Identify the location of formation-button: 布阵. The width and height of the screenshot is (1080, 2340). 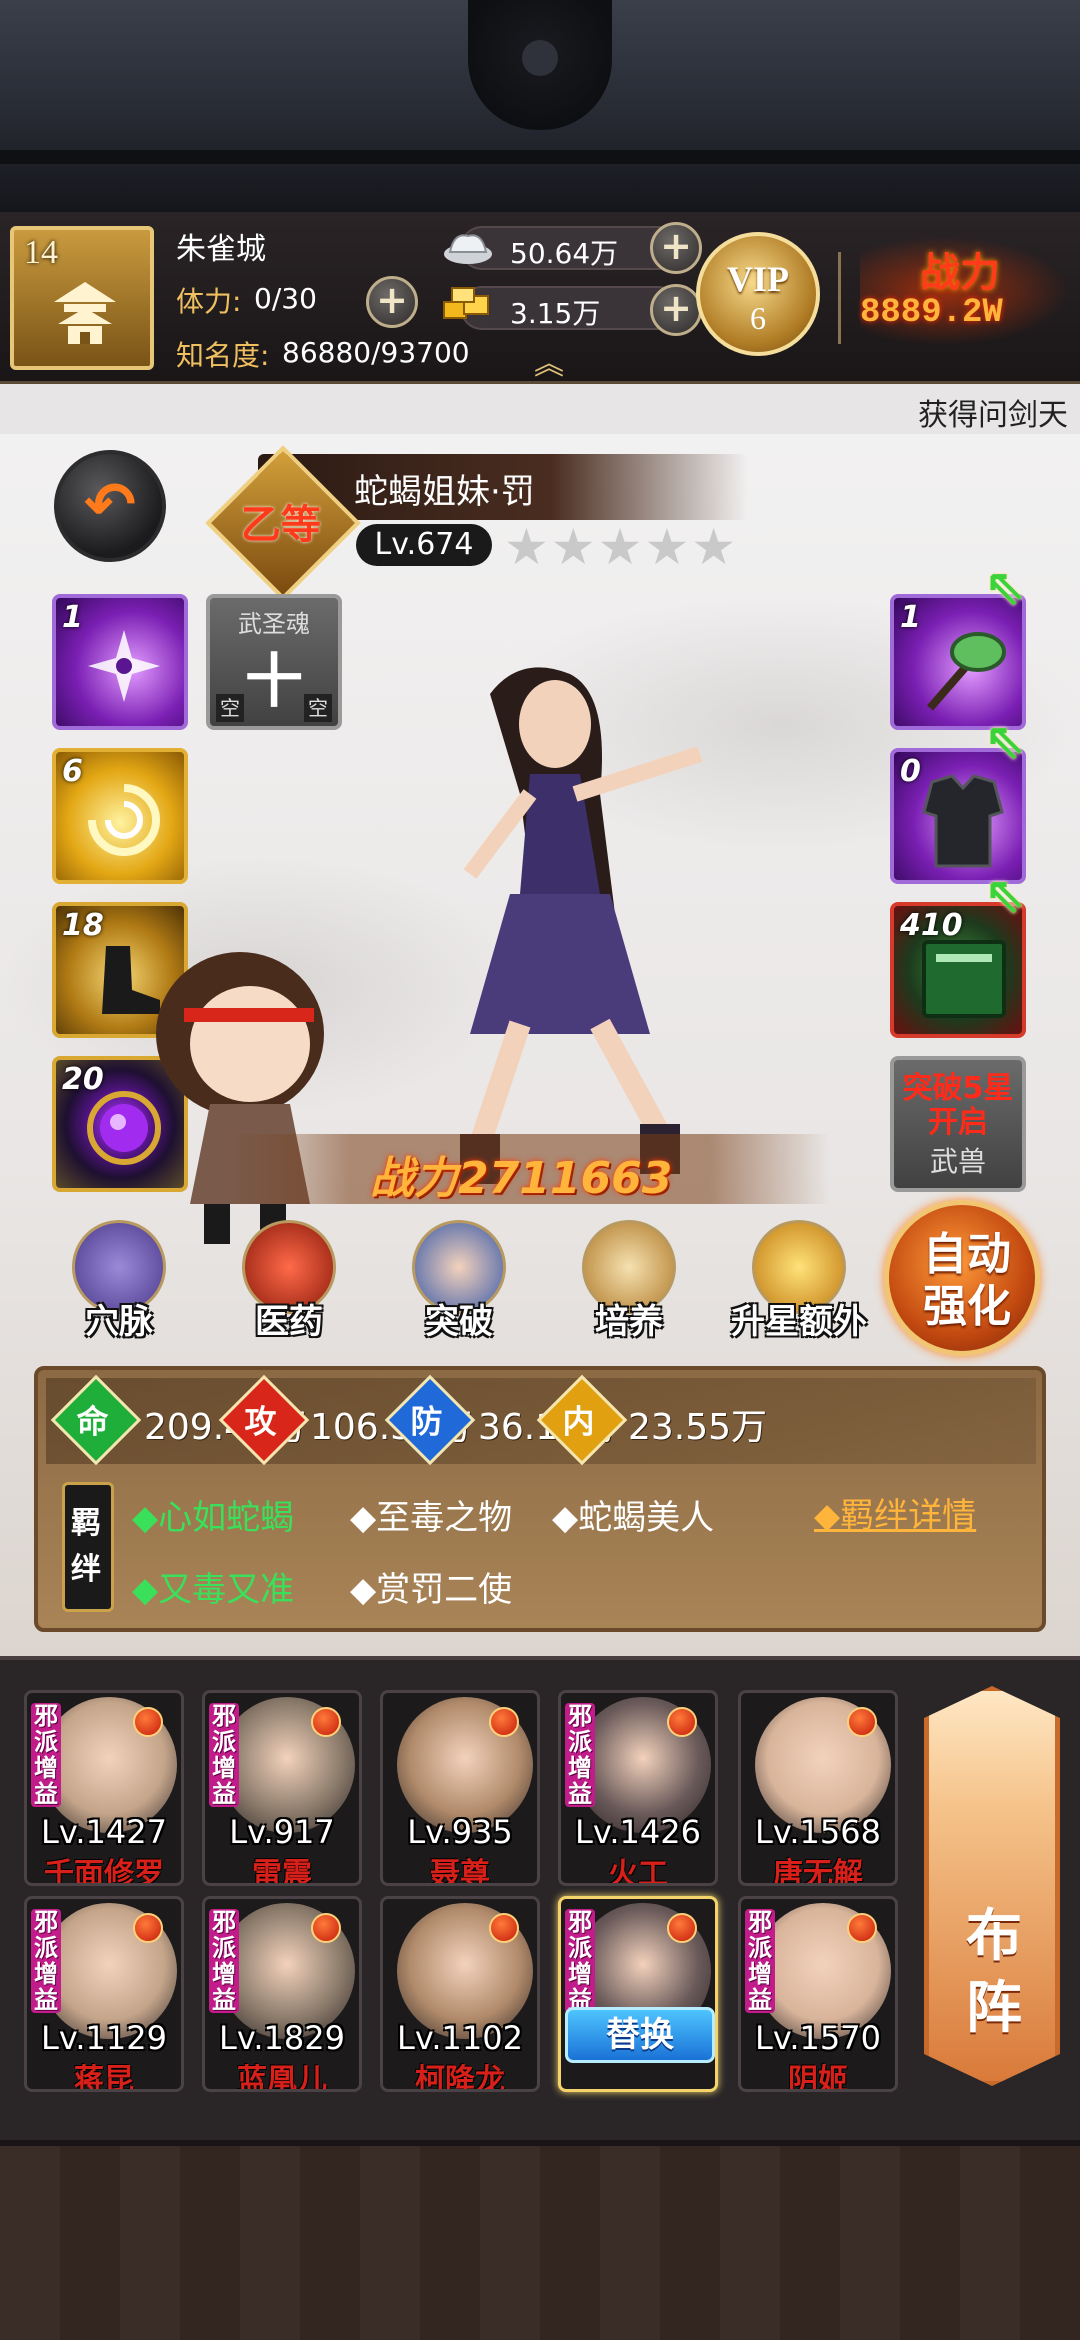
(992, 1886).